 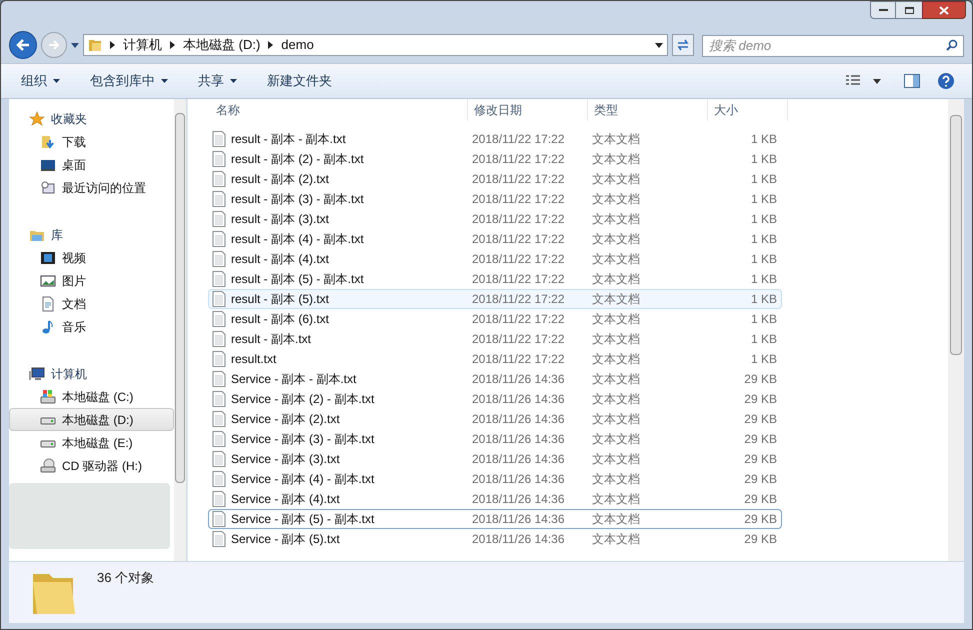 What do you see at coordinates (91, 465) in the screenshot?
I see `sidebar-item: CD 驱动器 (H:)` at bounding box center [91, 465].